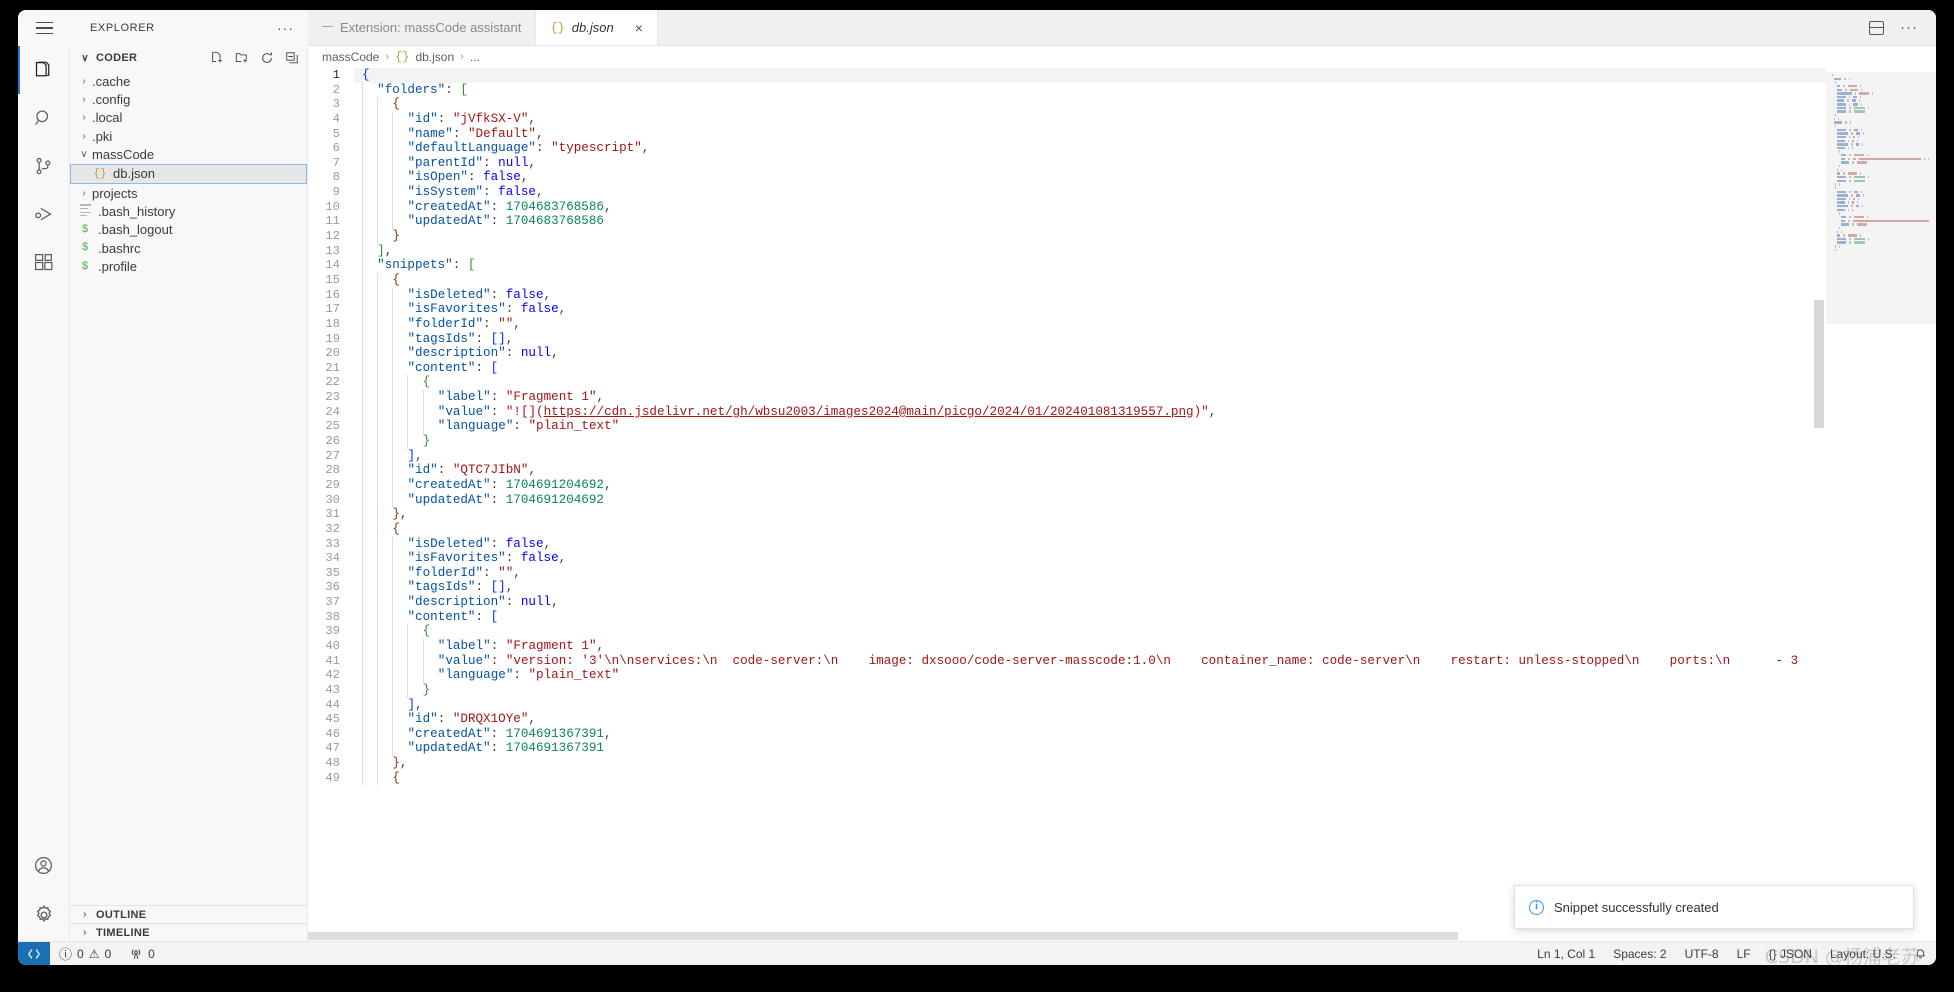  I want to click on code-line: 38 "content": [, so click(1067, 617).